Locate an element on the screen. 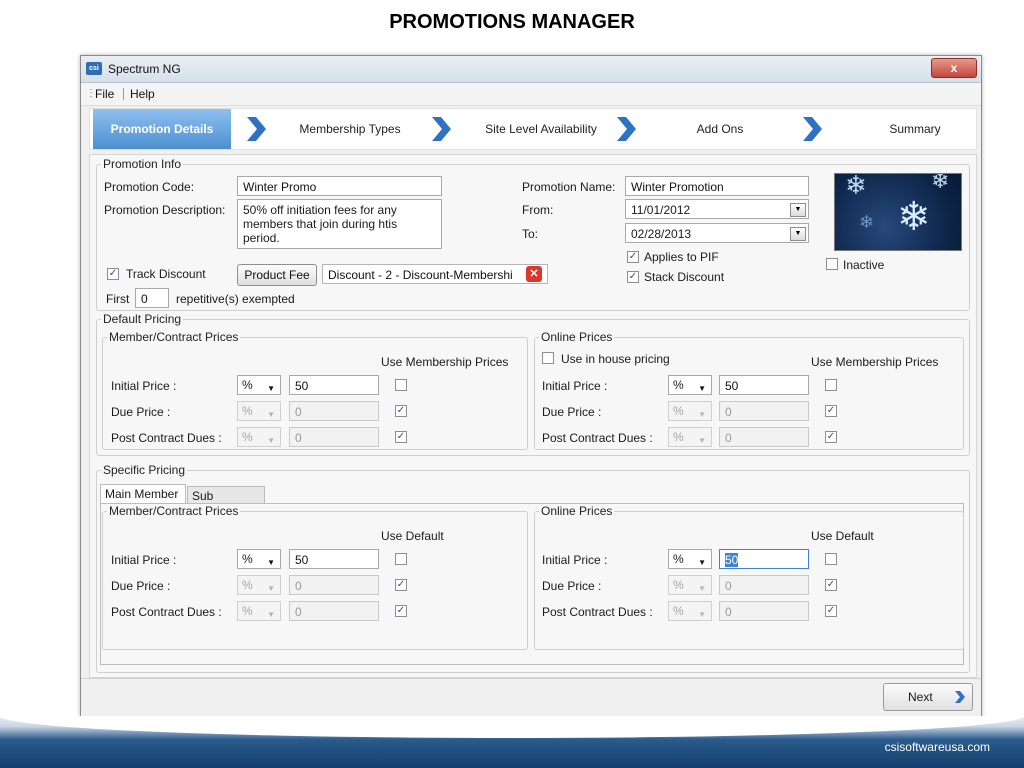  menu-help: Help is located at coordinates (142, 94).